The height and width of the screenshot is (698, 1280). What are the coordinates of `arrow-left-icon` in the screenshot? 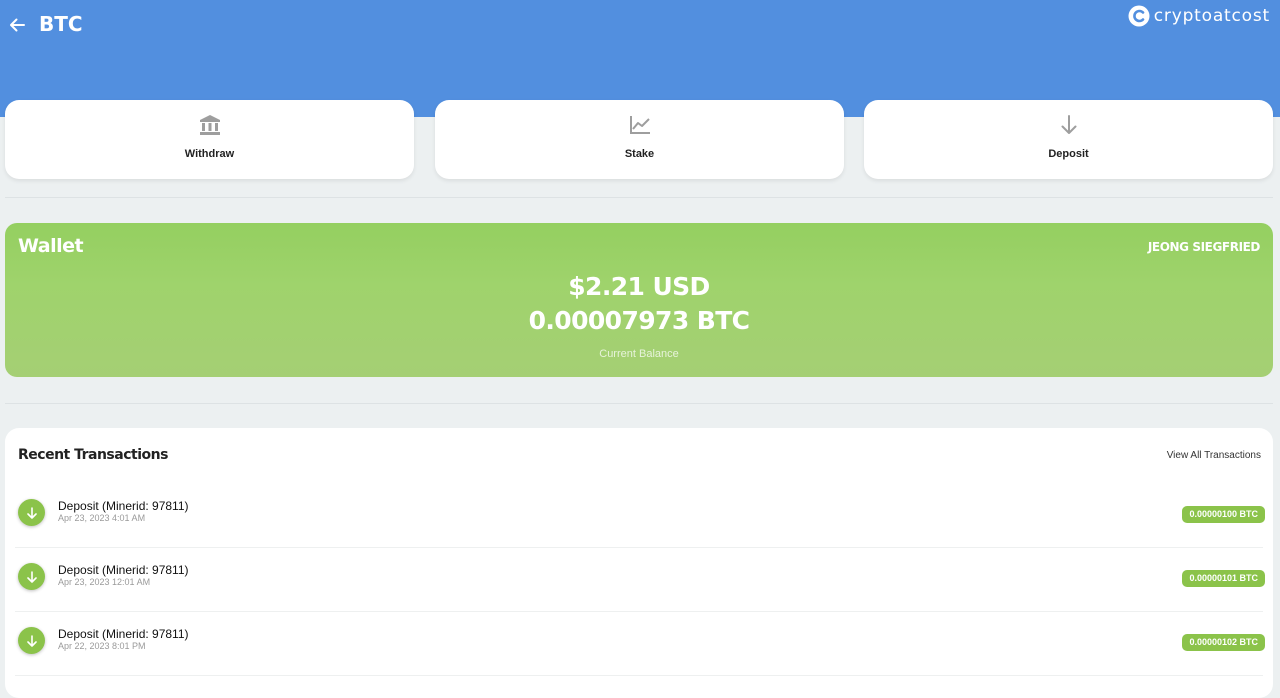 It's located at (17, 25).